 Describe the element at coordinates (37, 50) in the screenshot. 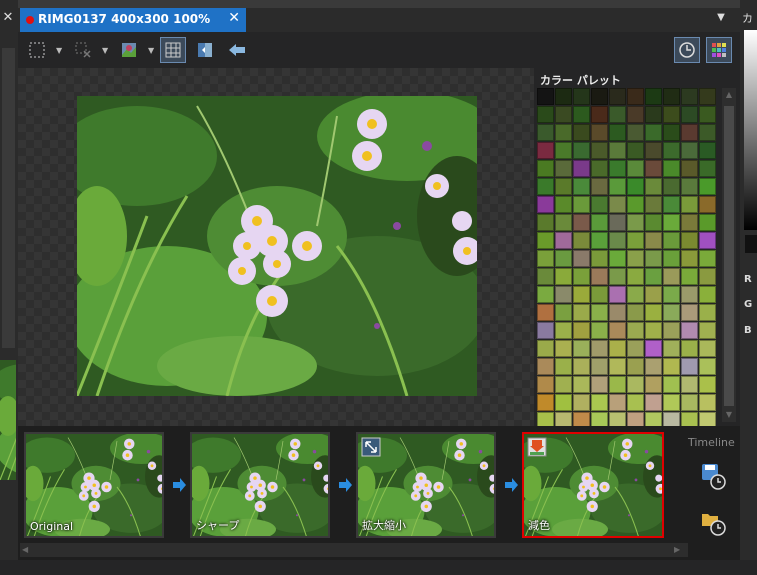

I see `selection-rect-icon` at that location.